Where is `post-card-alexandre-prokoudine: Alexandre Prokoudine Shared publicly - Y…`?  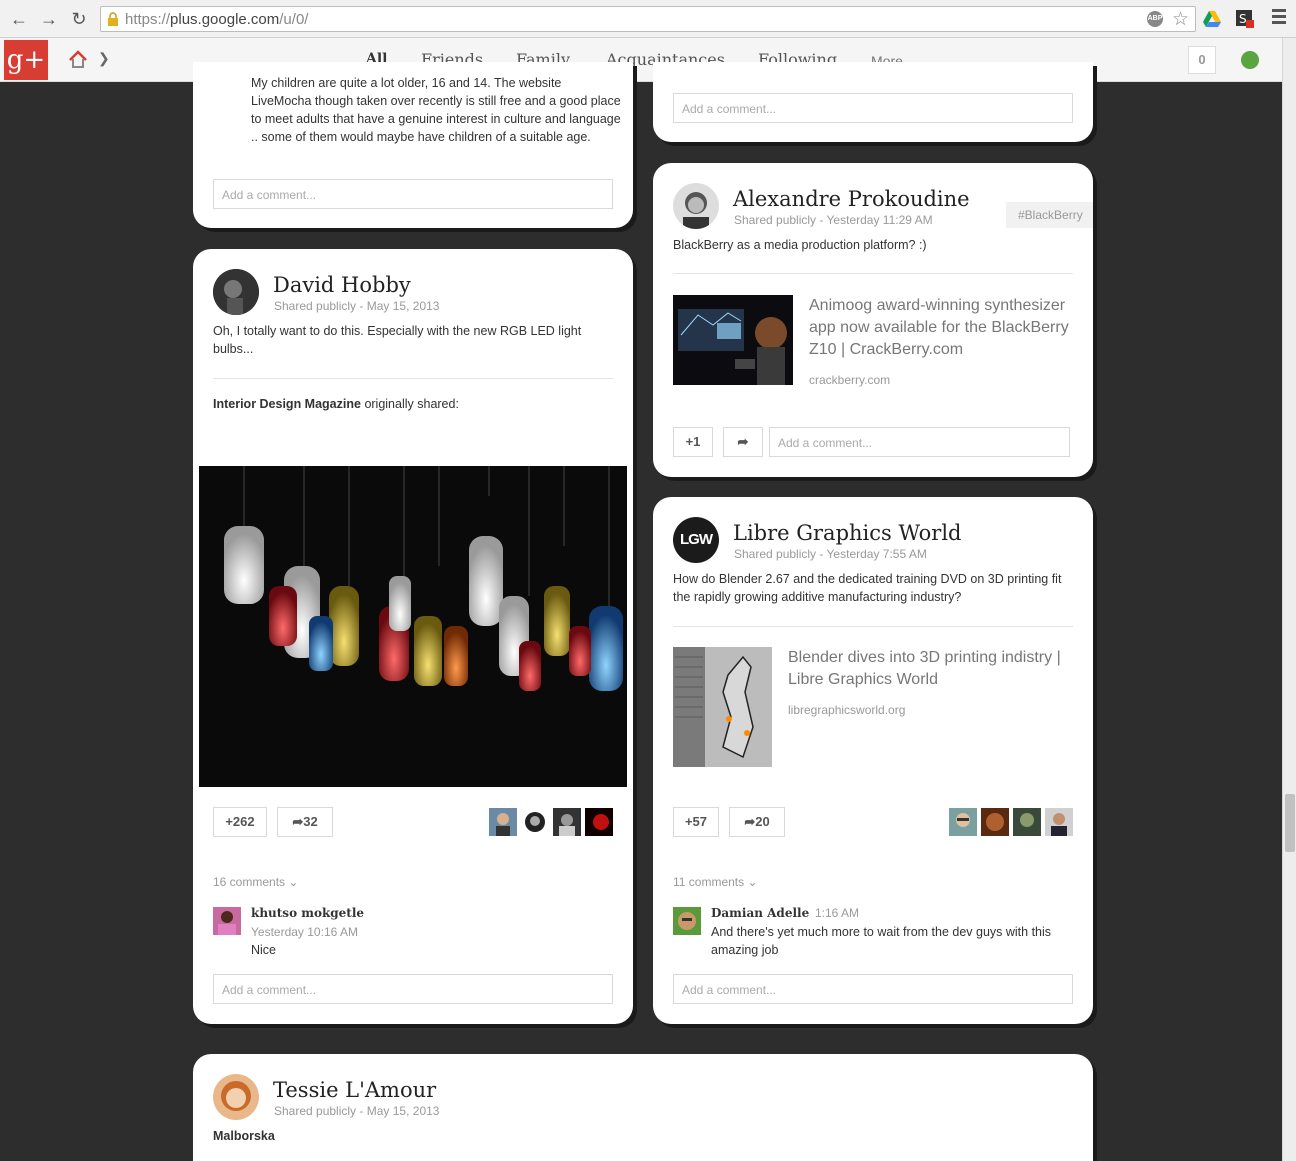 post-card-alexandre-prokoudine: Alexandre Prokoudine Shared publicly - Y… is located at coordinates (873, 320).